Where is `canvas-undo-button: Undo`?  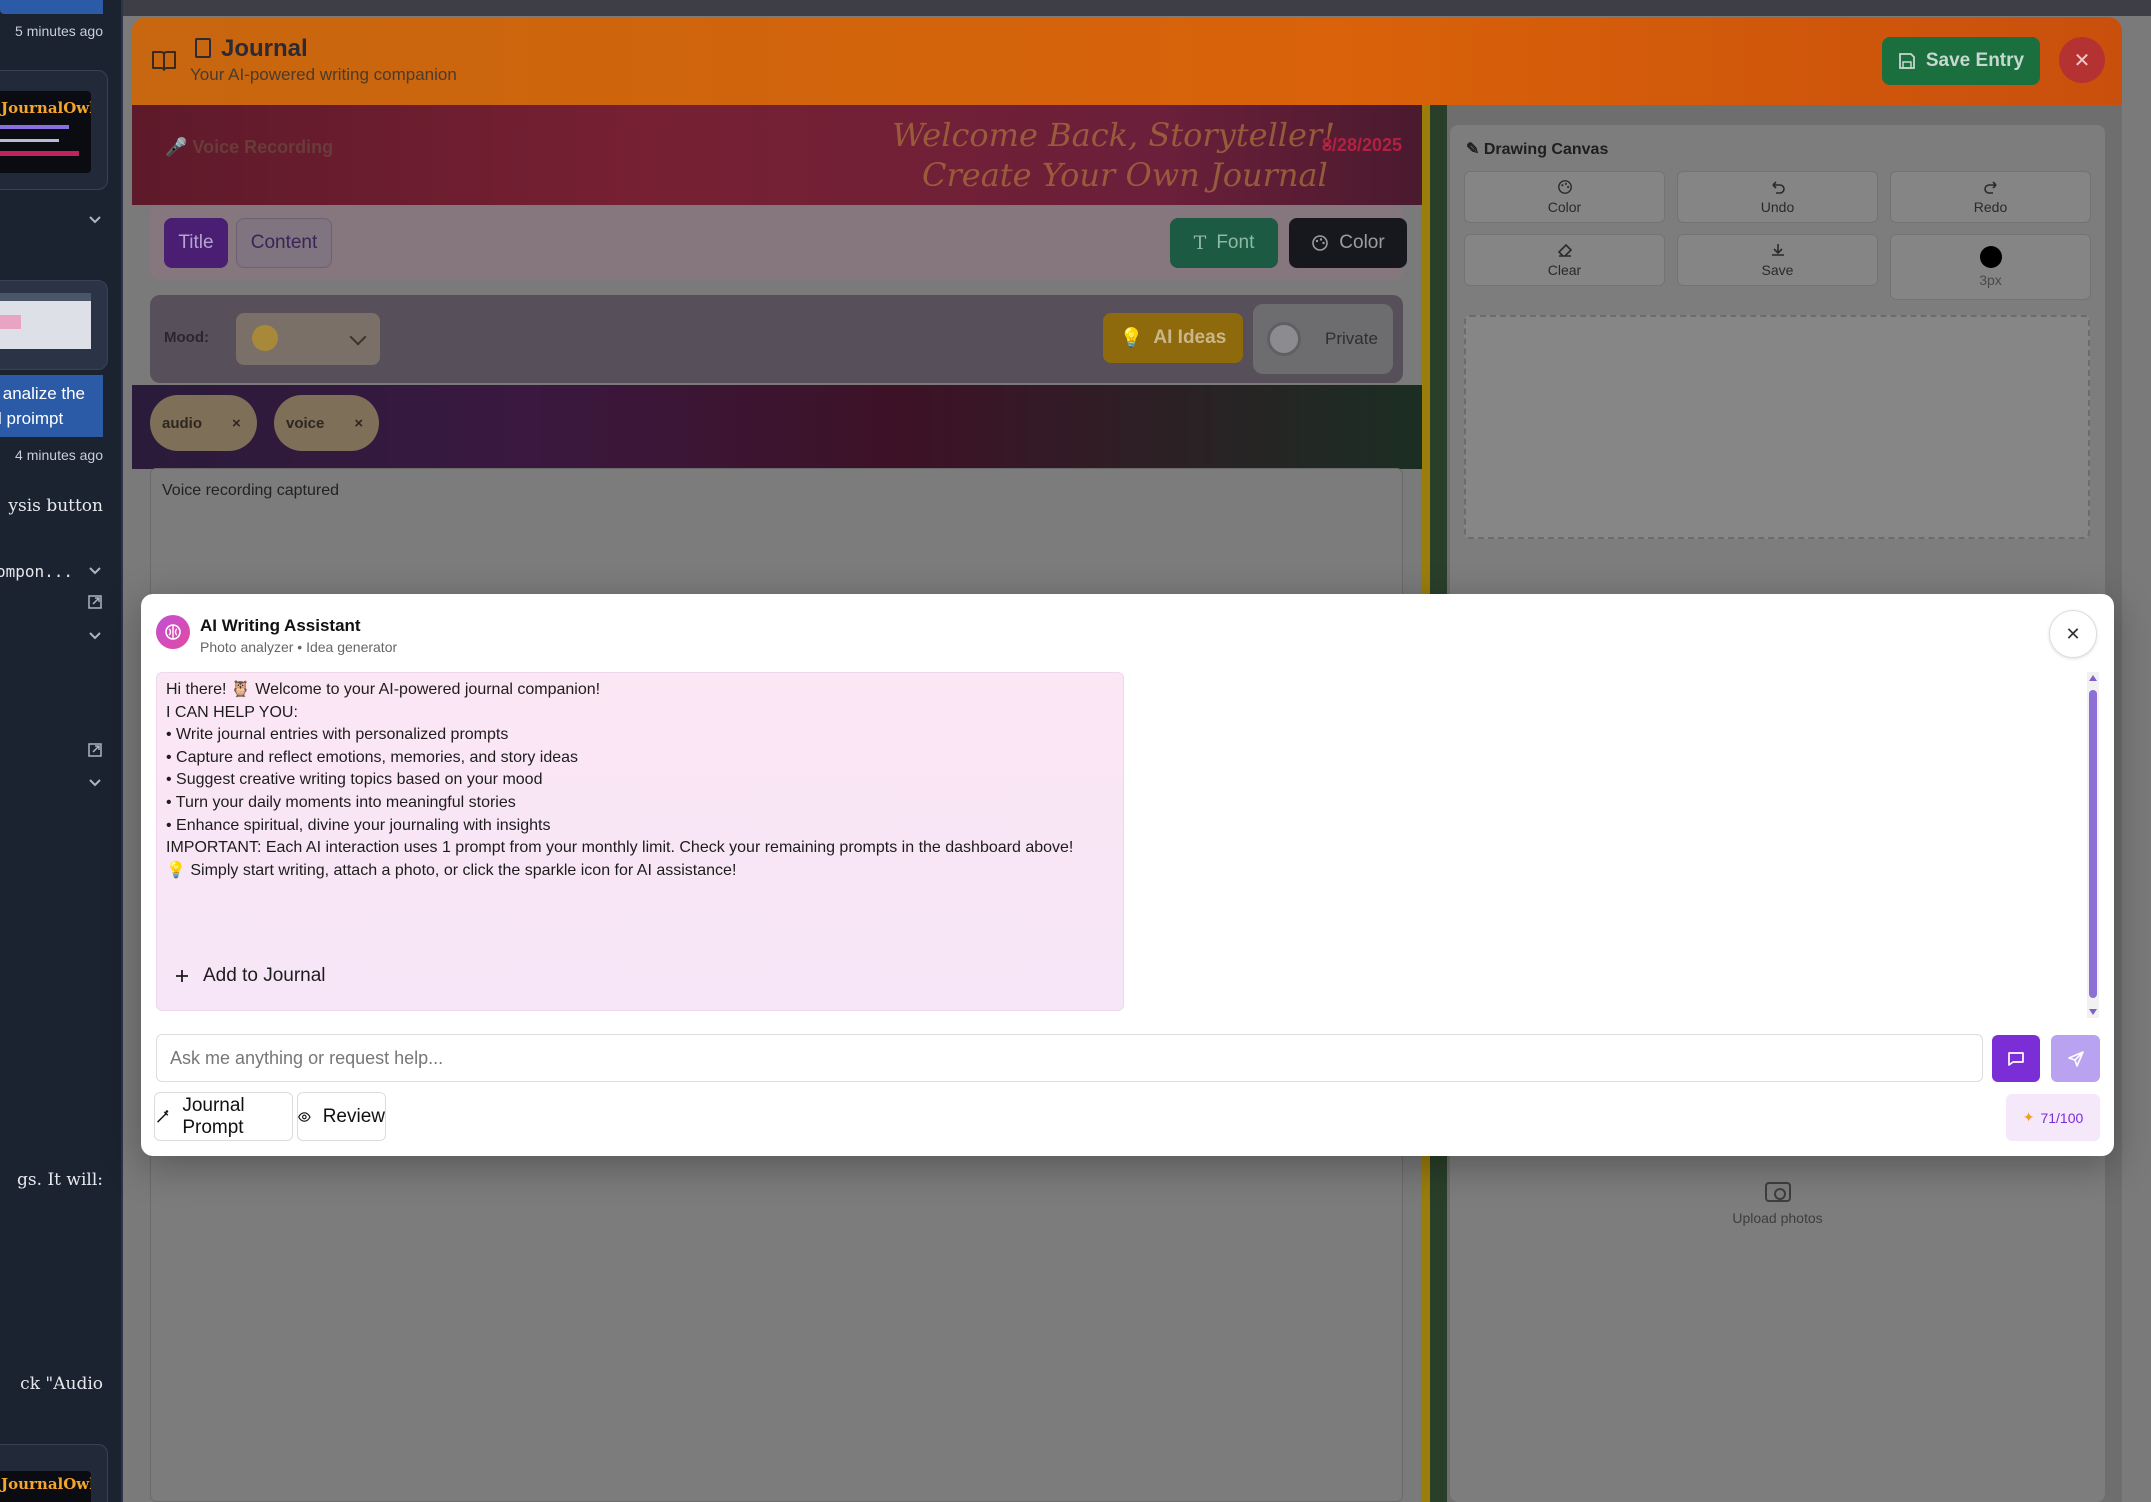
canvas-undo-button: Undo is located at coordinates (1777, 197).